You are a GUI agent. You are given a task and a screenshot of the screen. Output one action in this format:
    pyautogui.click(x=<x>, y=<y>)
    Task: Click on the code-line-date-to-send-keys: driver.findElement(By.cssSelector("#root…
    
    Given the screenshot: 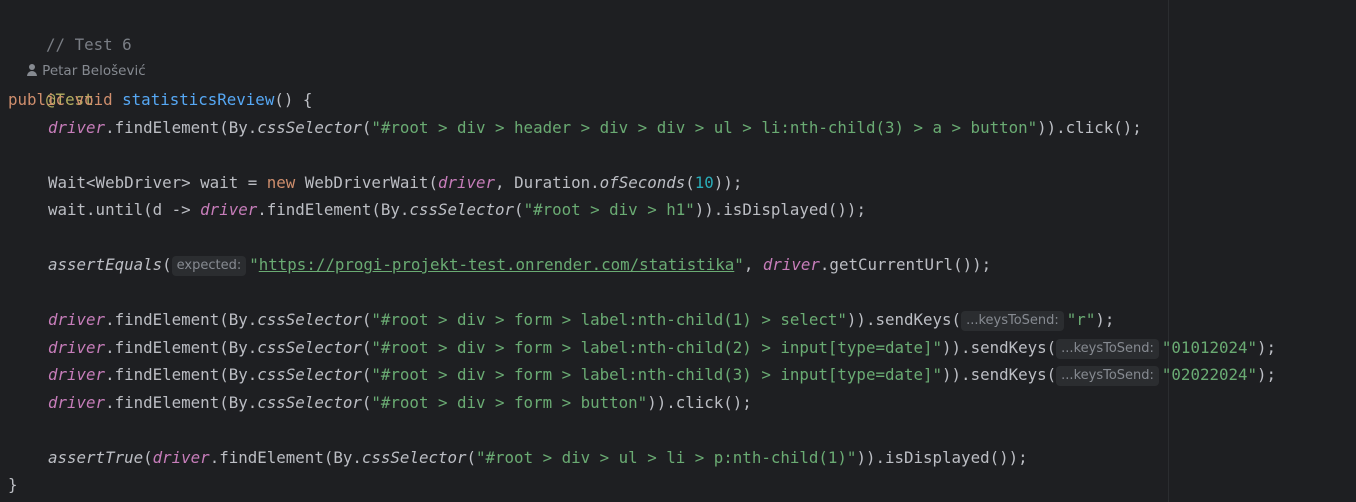 What is the action you would take?
    pyautogui.click(x=662, y=374)
    